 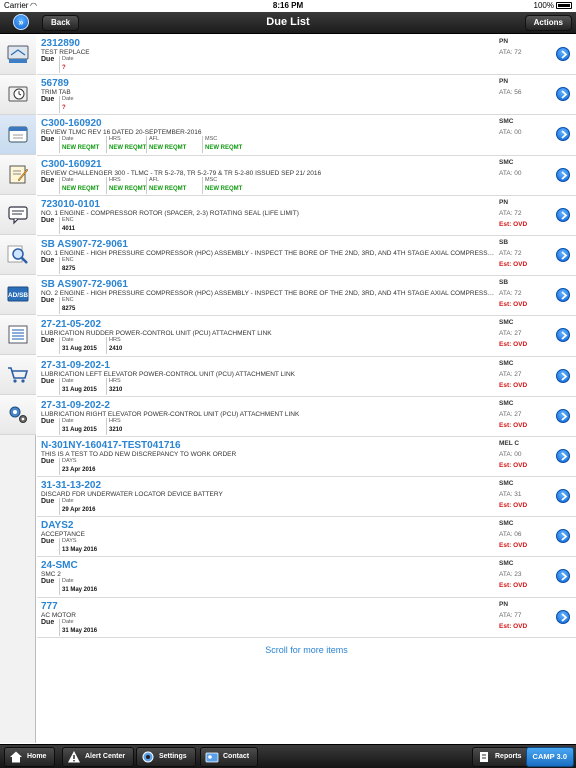 I want to click on due-column-header: Date, so click(x=68, y=99).